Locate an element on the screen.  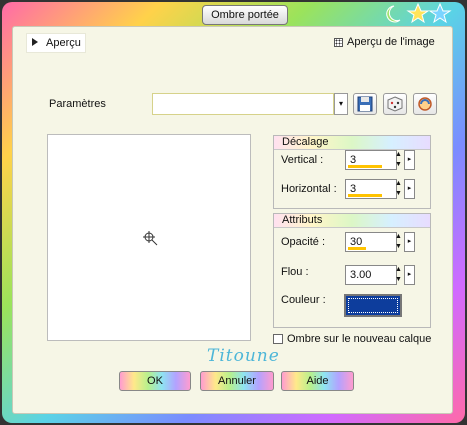
horizontal-level-bar is located at coordinates (365, 195).